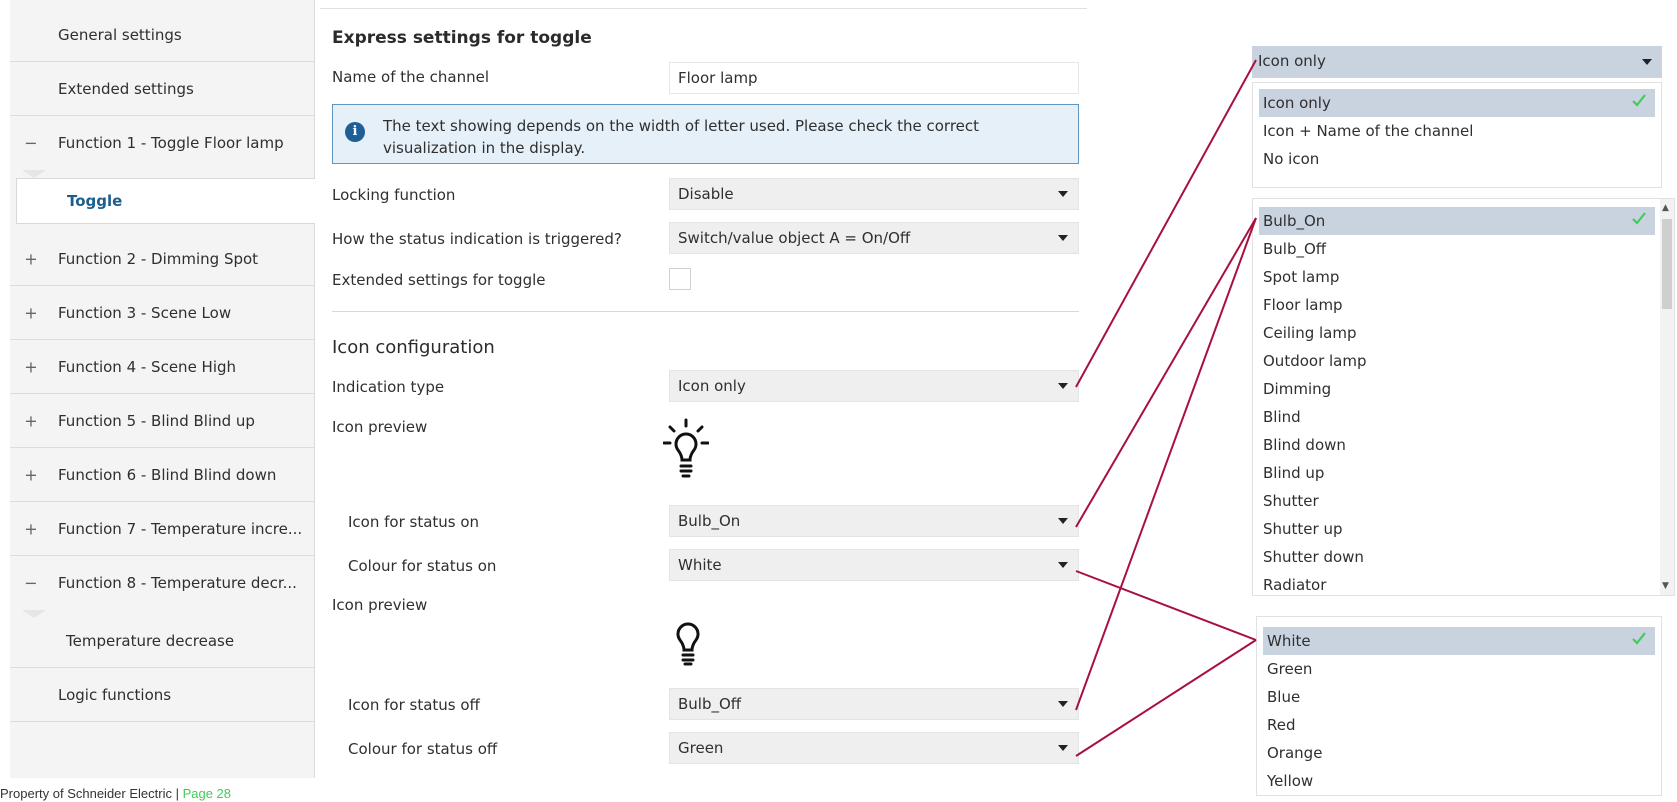 This screenshot has height=802, width=1677. What do you see at coordinates (1295, 753) in the screenshot?
I see `option-label: Orange` at bounding box center [1295, 753].